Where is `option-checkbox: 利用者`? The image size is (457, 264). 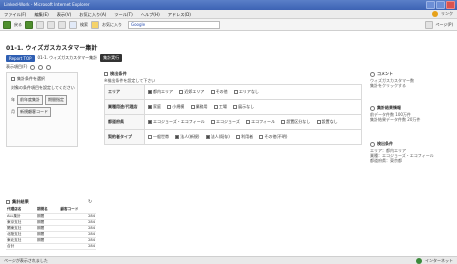
option-checkbox: 利用者 is located at coordinates (244, 137).